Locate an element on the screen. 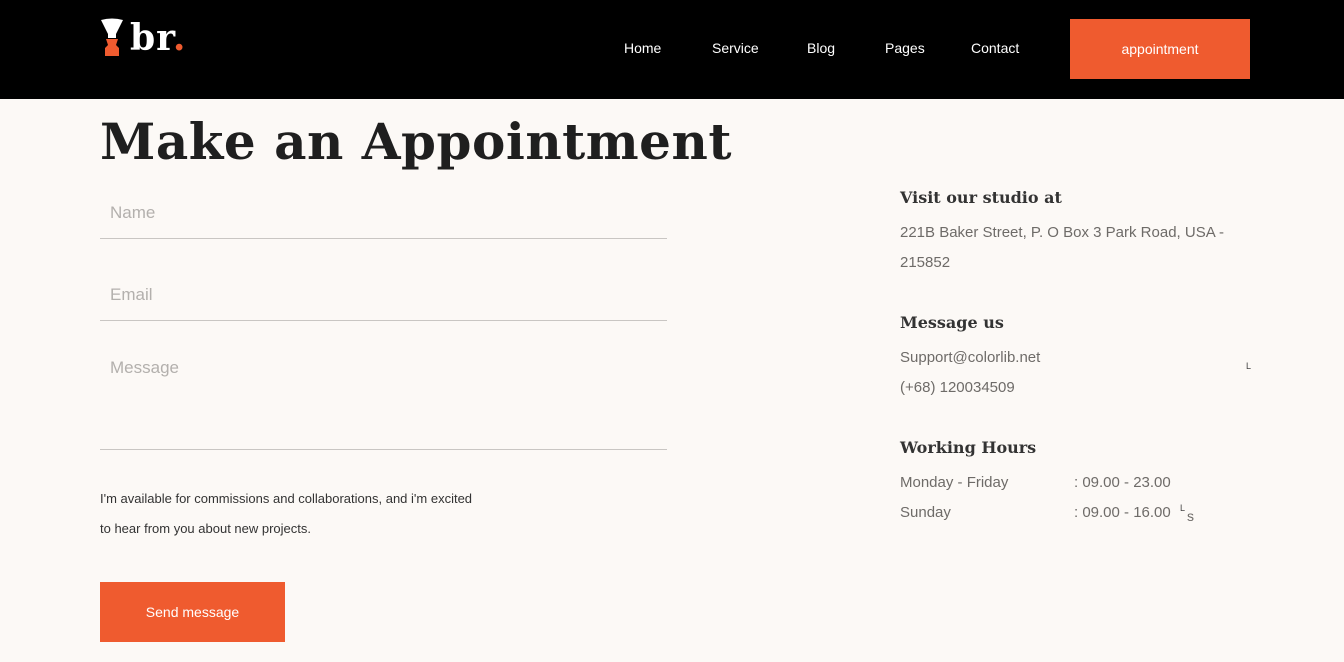 This screenshot has height=662, width=1344. hours-day: Sunday is located at coordinates (925, 512).